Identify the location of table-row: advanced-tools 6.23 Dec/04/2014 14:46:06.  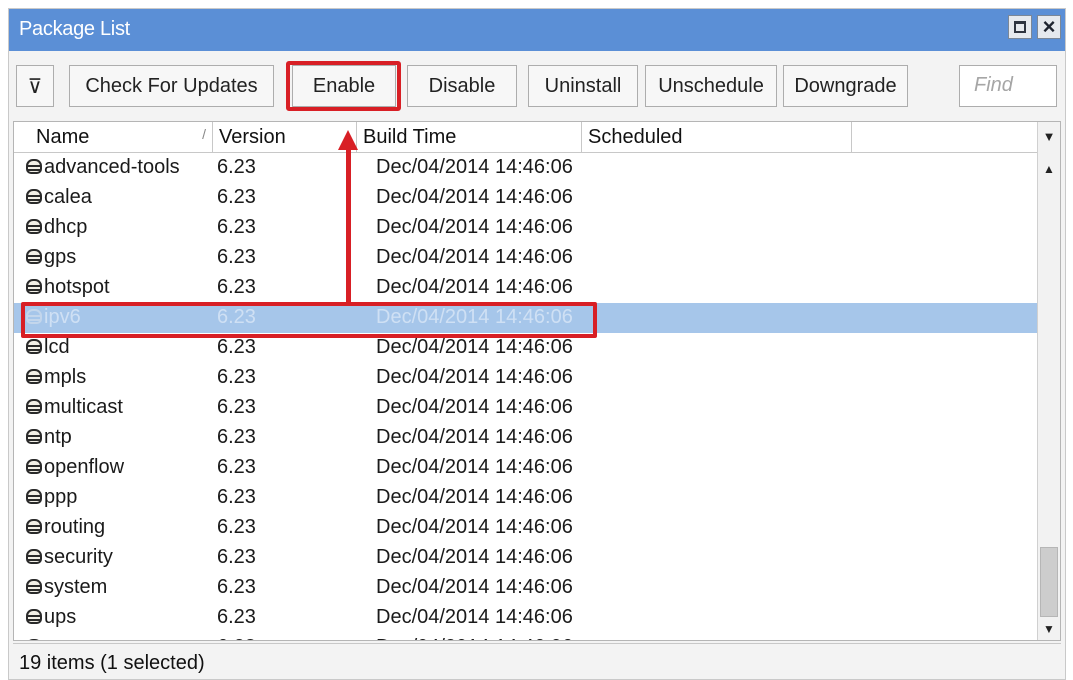
(526, 168).